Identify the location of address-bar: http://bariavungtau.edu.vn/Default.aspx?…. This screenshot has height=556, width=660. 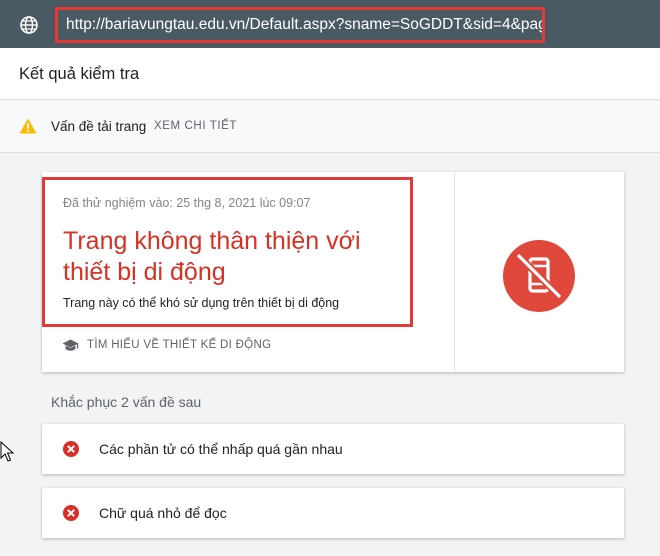
(330, 24).